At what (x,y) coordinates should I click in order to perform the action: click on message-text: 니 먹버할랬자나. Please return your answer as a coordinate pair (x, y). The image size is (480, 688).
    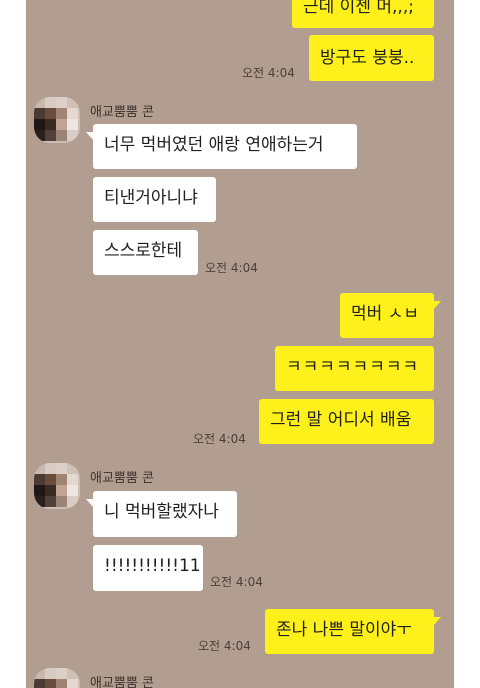
    Looking at the image, I should click on (161, 512).